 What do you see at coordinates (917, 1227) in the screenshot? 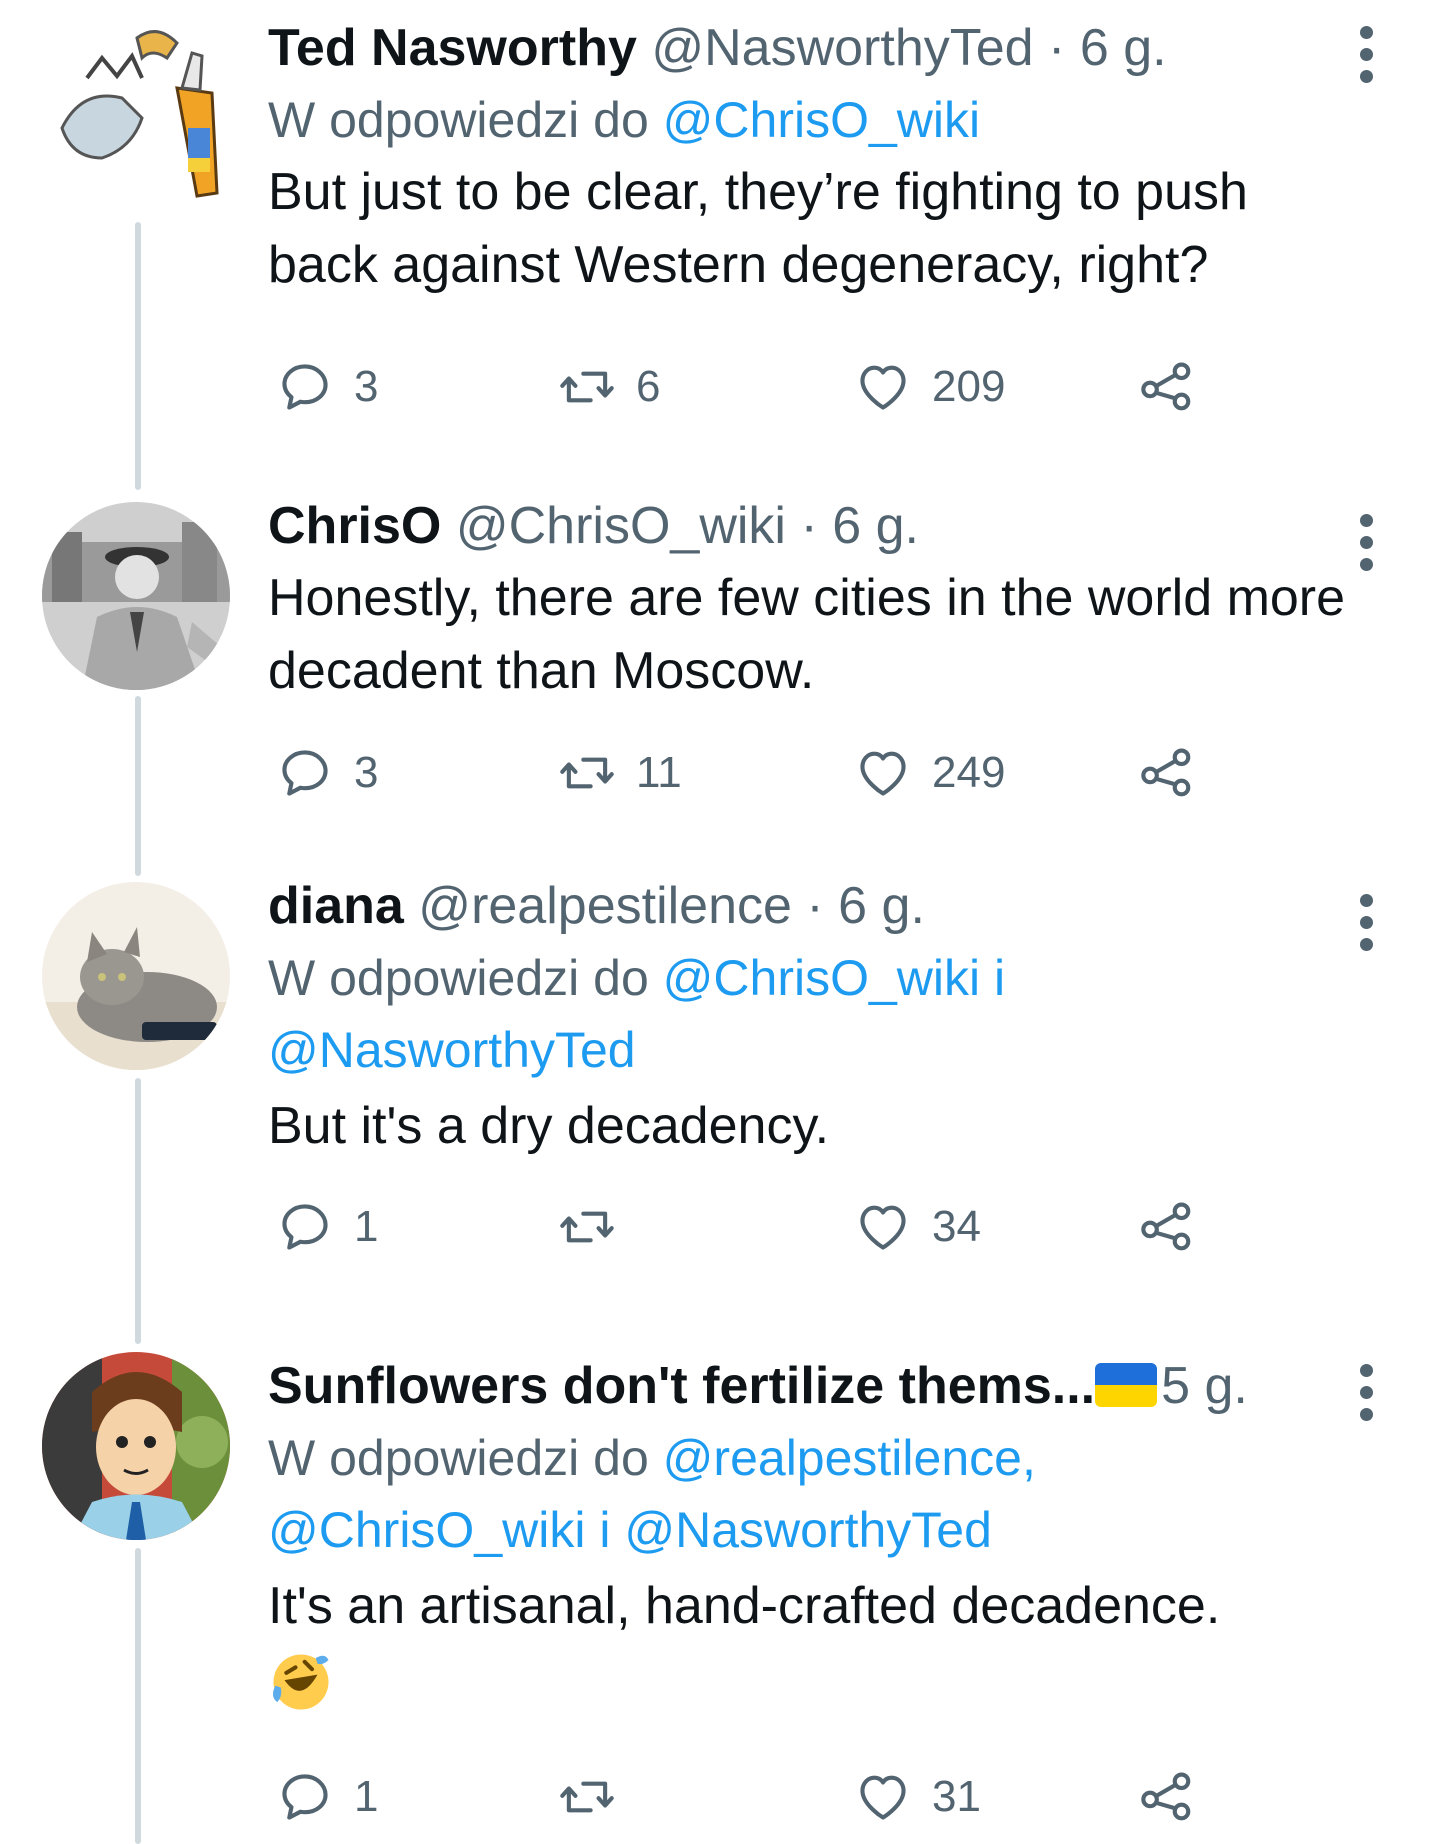
I see `like-button: 34` at bounding box center [917, 1227].